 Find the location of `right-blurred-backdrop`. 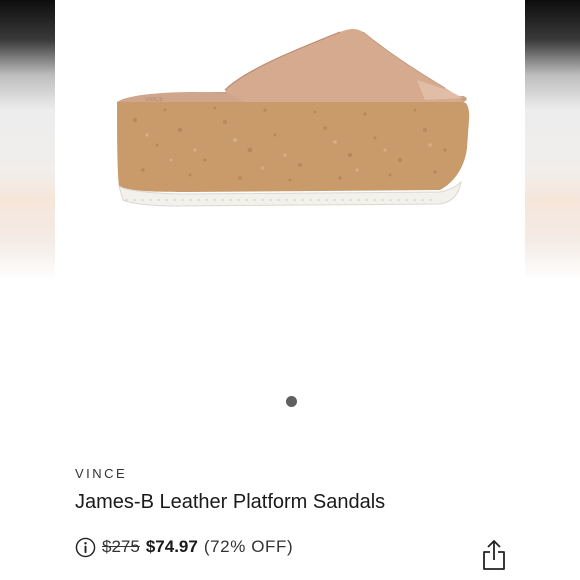

right-blurred-backdrop is located at coordinates (552, 290).